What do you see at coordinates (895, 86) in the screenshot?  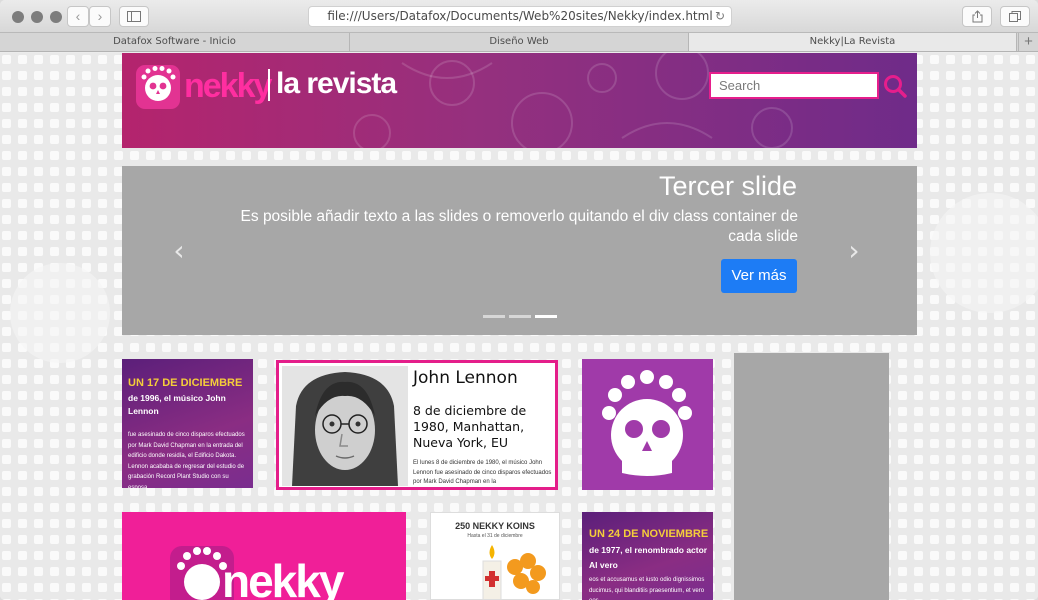 I see `search-icon` at bounding box center [895, 86].